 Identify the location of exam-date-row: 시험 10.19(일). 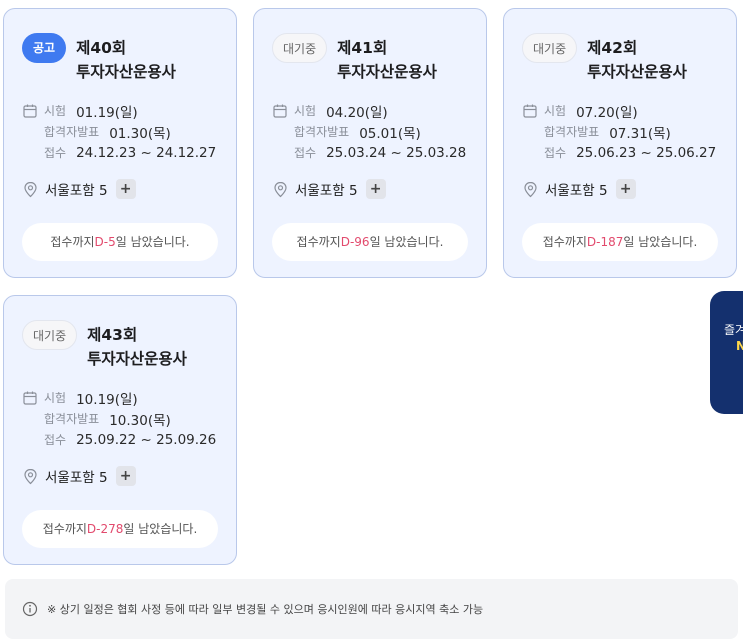
(125, 397).